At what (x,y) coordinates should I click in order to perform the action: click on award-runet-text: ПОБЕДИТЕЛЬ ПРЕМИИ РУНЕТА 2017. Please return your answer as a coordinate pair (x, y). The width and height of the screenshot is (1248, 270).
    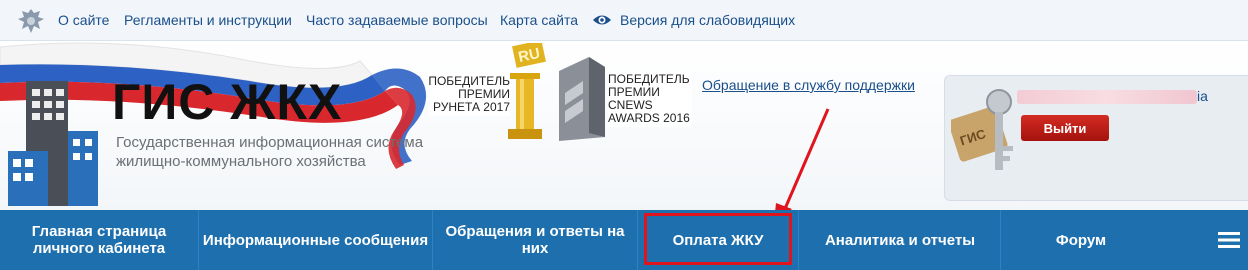
    Looking at the image, I should click on (469, 94).